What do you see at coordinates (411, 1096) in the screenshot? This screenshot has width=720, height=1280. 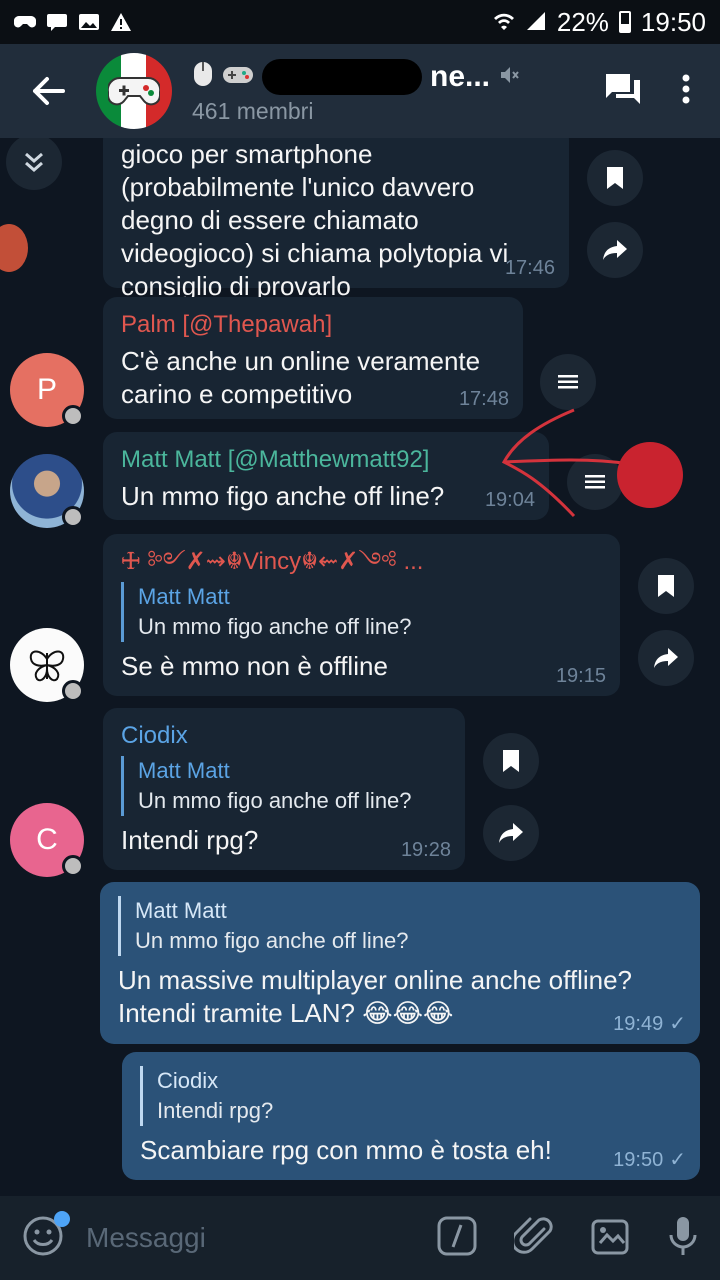 I see `reply-quote: Ciodix Intendi rpg?` at bounding box center [411, 1096].